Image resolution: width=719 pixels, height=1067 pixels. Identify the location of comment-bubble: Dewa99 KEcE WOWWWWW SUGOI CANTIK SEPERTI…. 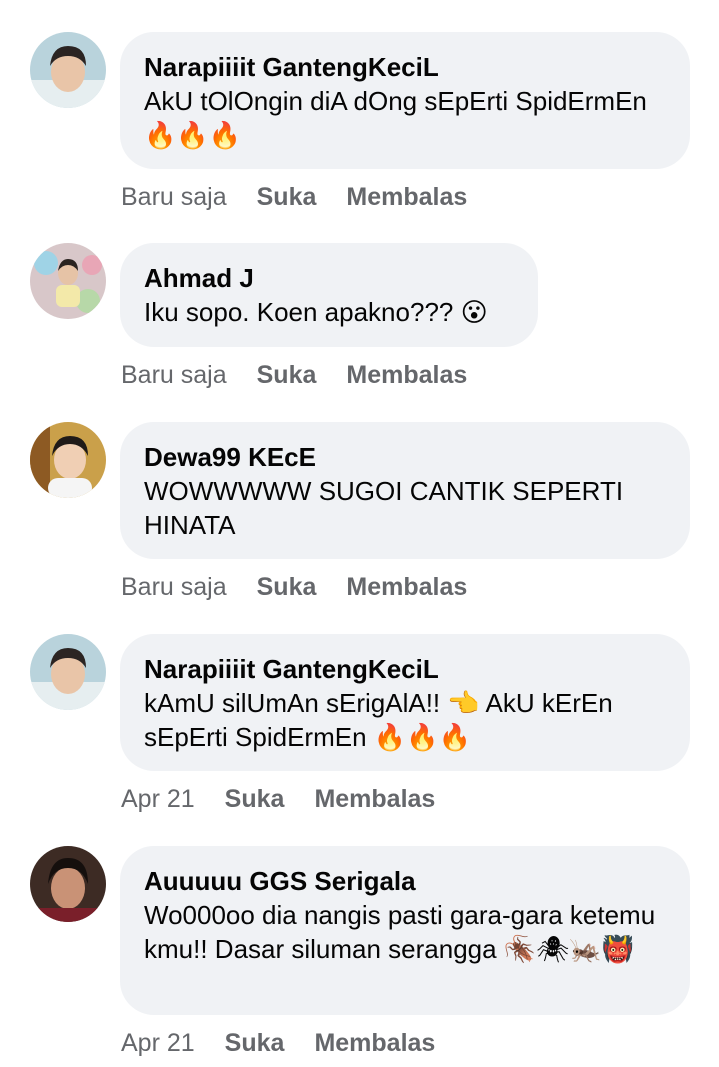
(405, 490).